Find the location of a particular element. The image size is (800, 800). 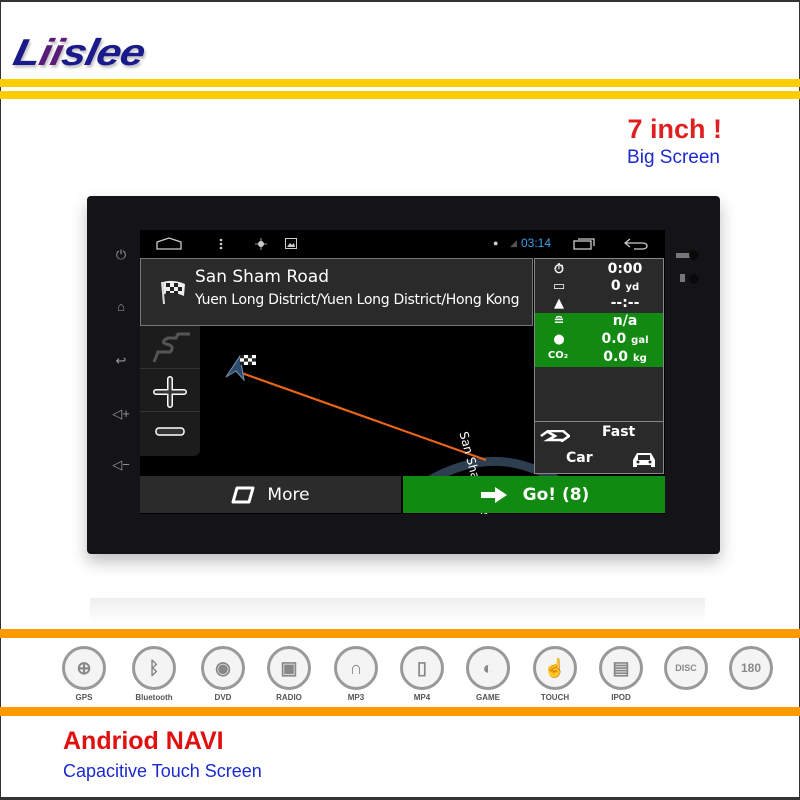

touch-hand-icon: ☝ is located at coordinates (555, 668).